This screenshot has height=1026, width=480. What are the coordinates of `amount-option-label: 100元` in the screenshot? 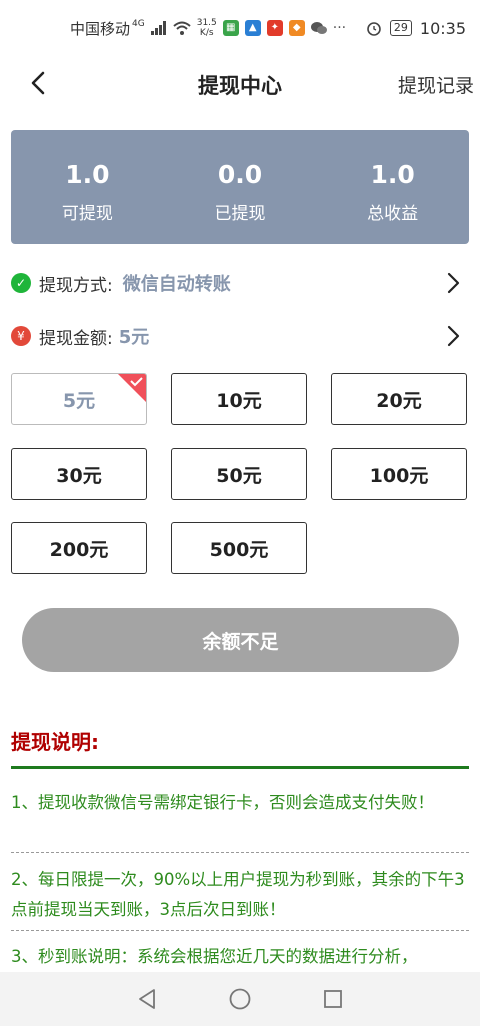 It's located at (399, 475).